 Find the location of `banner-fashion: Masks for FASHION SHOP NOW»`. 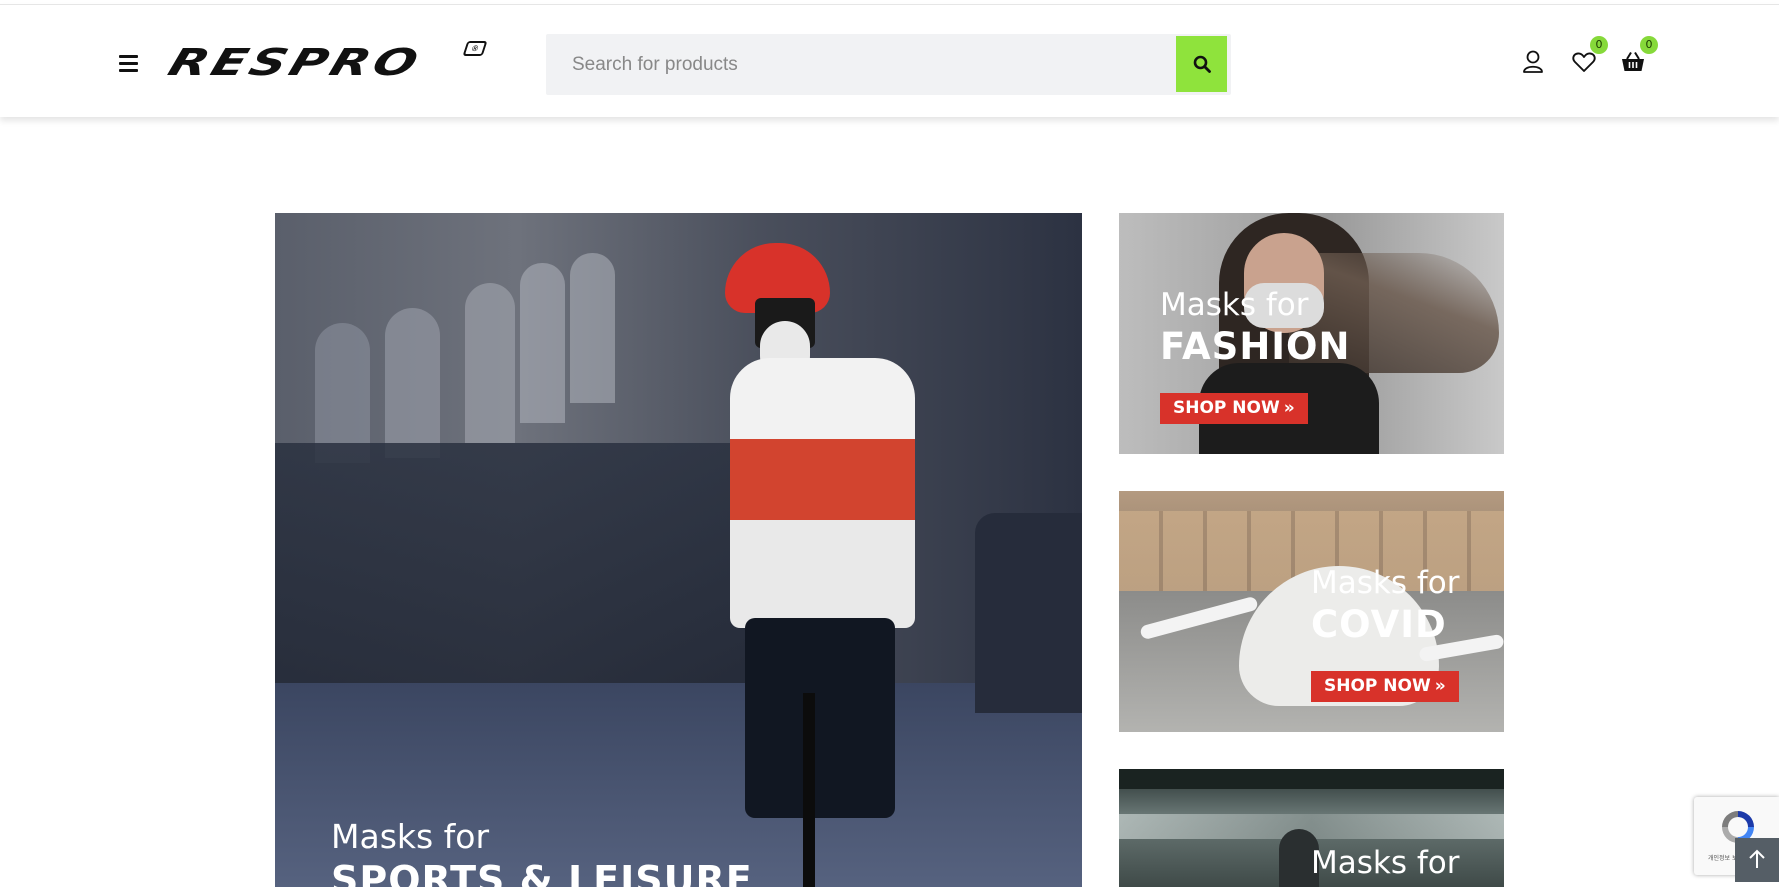

banner-fashion: Masks for FASHION SHOP NOW» is located at coordinates (1311, 333).